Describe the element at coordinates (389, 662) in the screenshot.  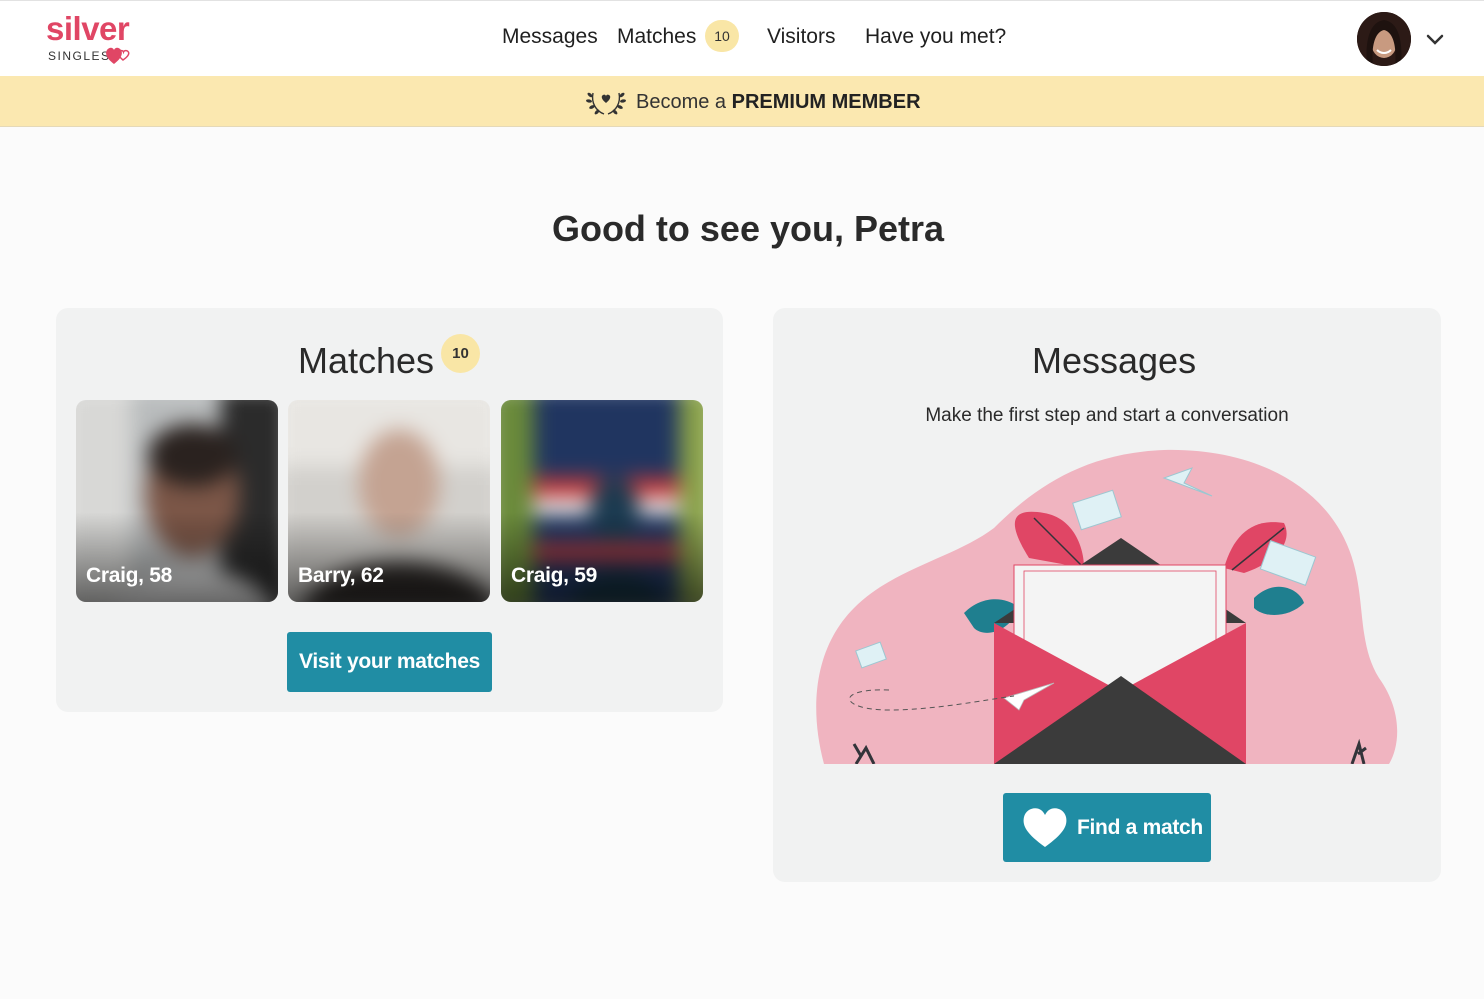
I see `visit-matches-button: Visit your matches` at that location.